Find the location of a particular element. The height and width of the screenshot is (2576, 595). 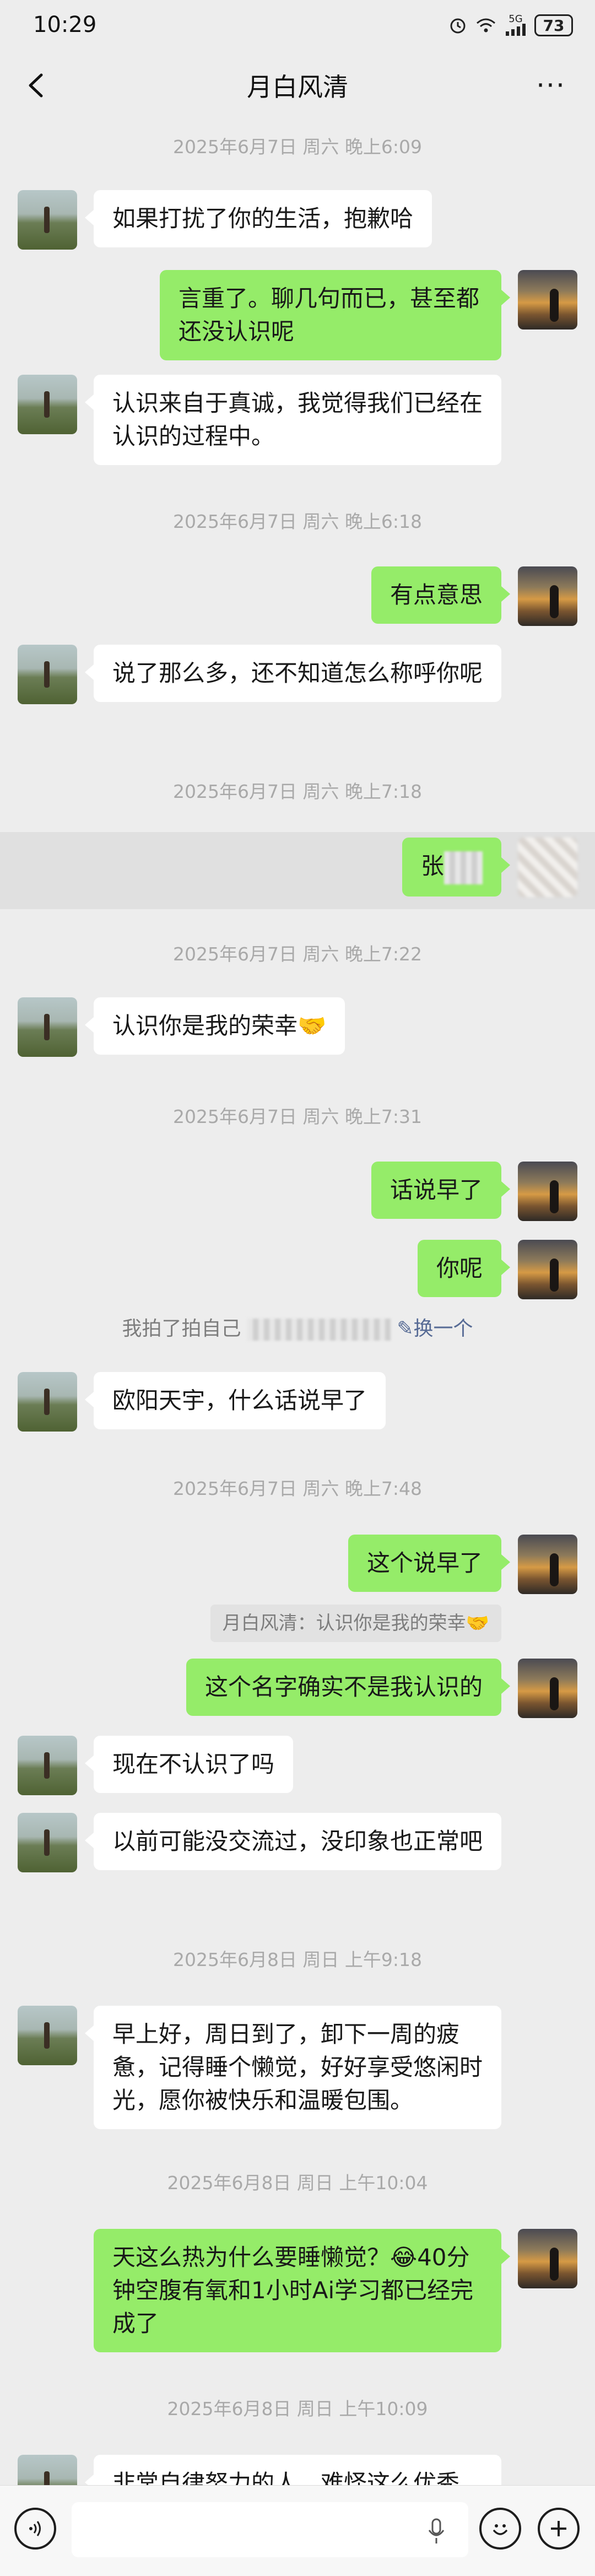

message-bubble-received: 欧阳天宇，什么话说早了 is located at coordinates (235, 1400).